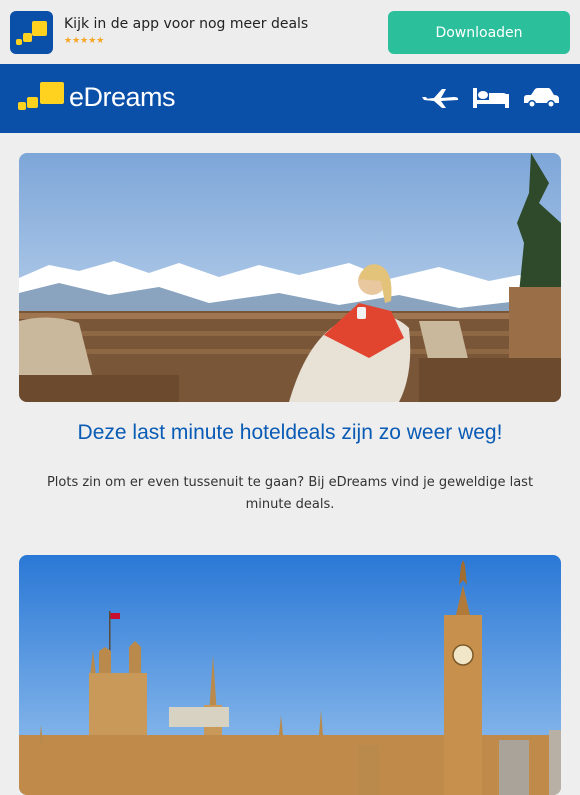 This screenshot has width=580, height=795. What do you see at coordinates (122, 97) in the screenshot?
I see `brand-name: eDreams` at bounding box center [122, 97].